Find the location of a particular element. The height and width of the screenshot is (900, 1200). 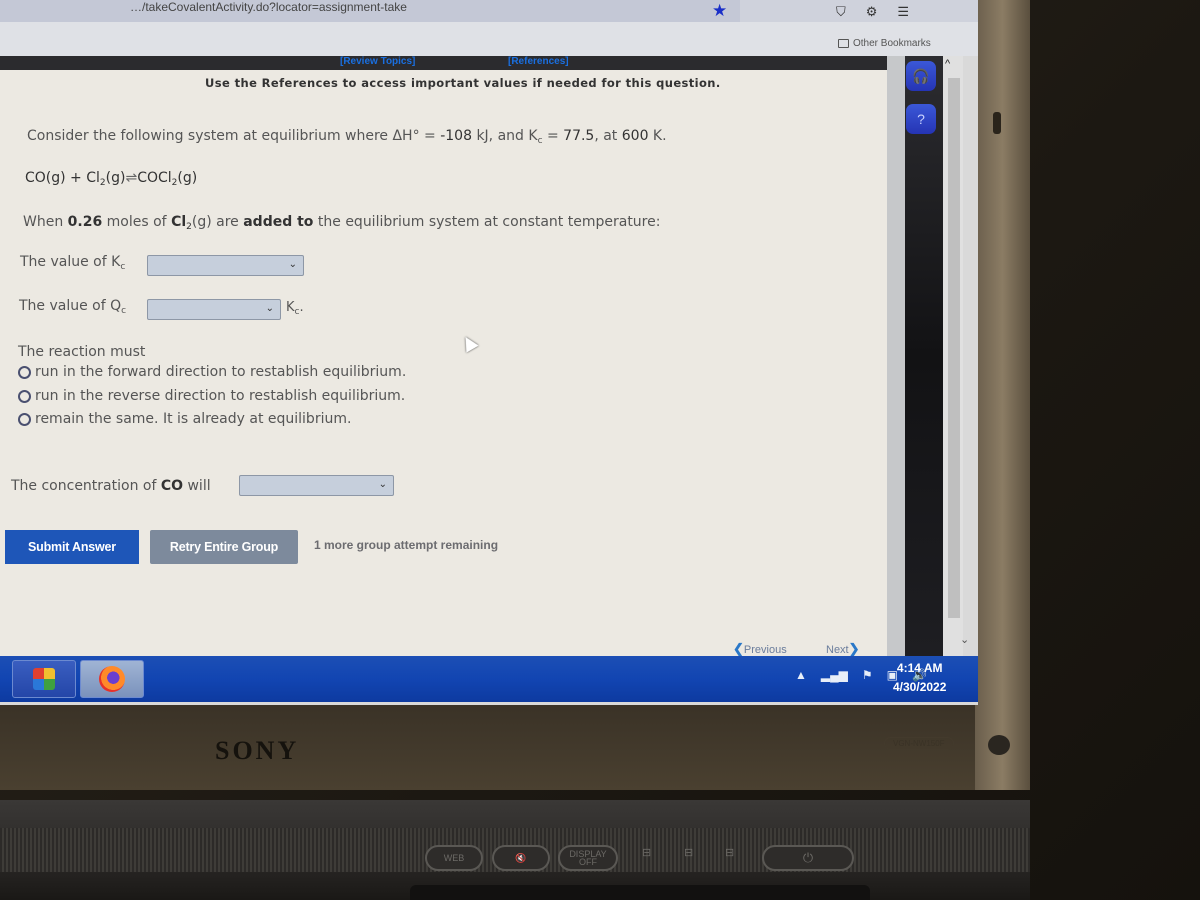

scroll-up-icon: ^ is located at coordinates (947, 64).